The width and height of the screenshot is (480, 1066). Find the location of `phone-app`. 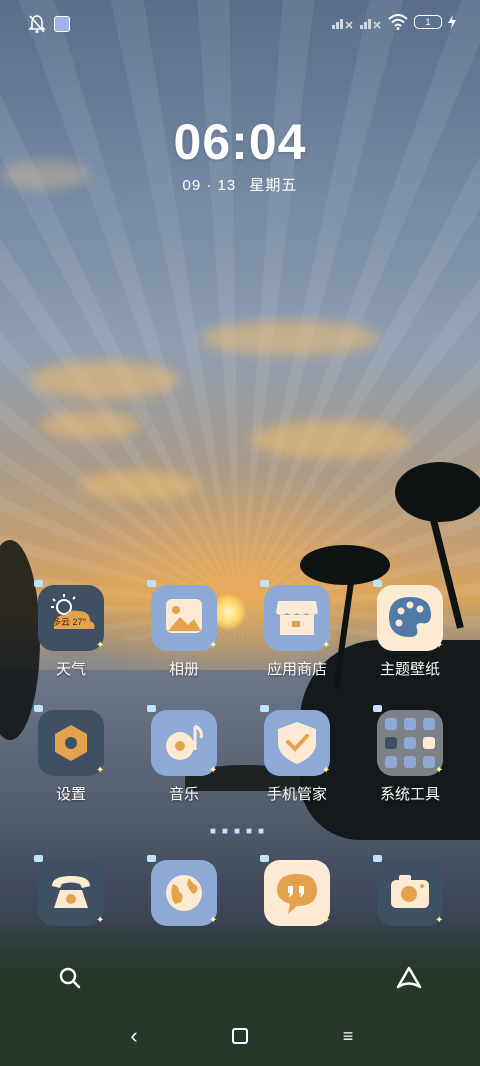

phone-app is located at coordinates (71, 893).